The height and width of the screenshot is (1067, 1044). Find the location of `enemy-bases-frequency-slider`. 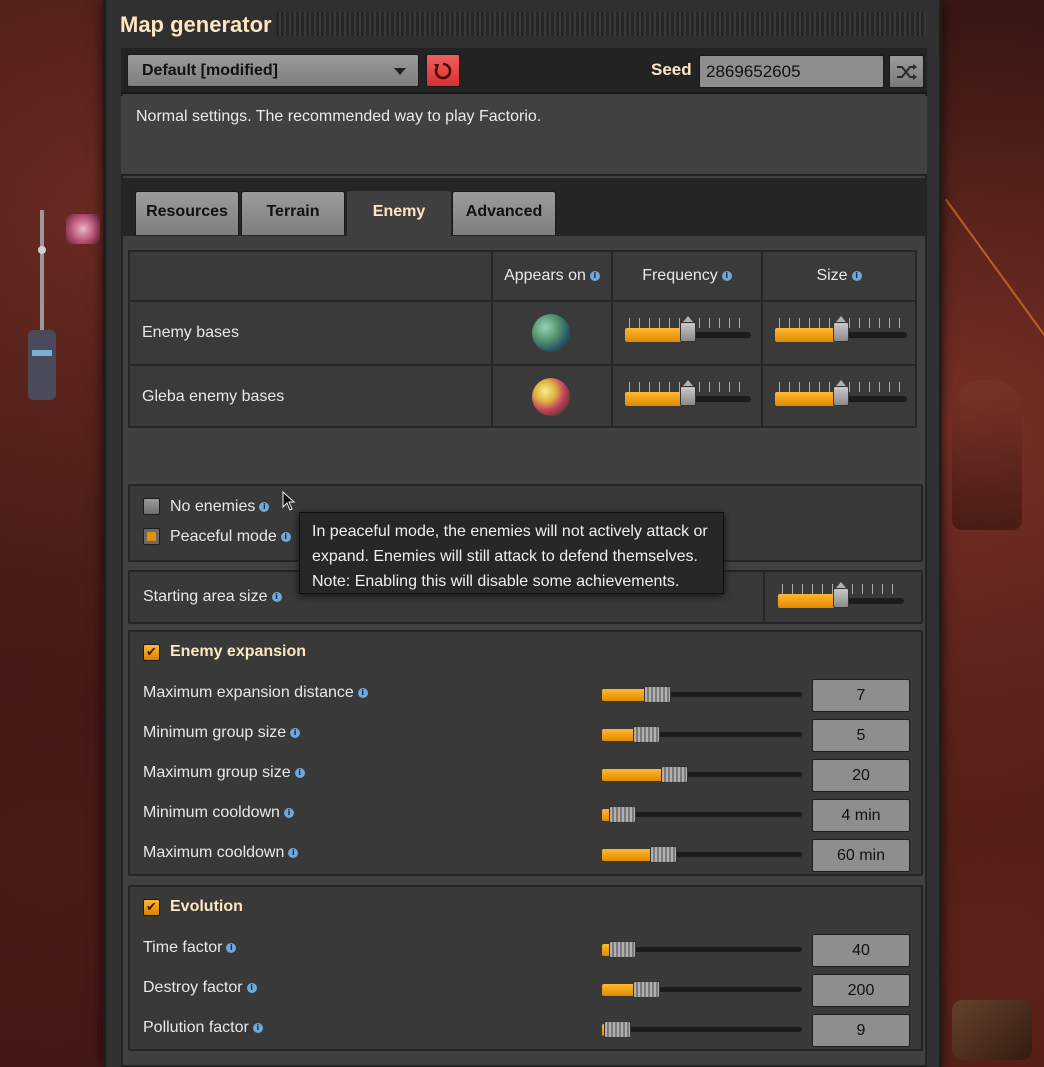

enemy-bases-frequency-slider is located at coordinates (688, 332).